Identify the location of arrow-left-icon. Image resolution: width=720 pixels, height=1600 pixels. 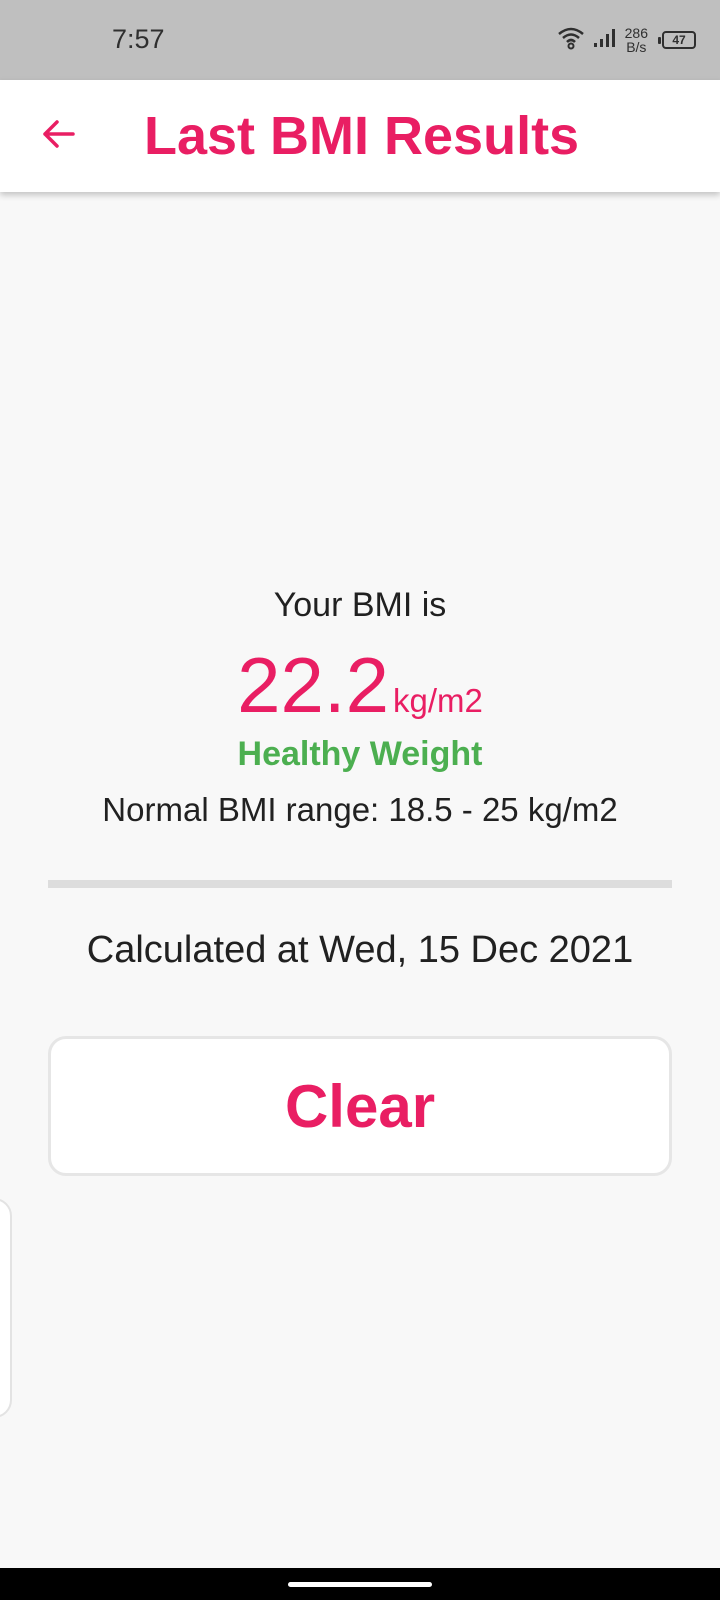
(58, 136).